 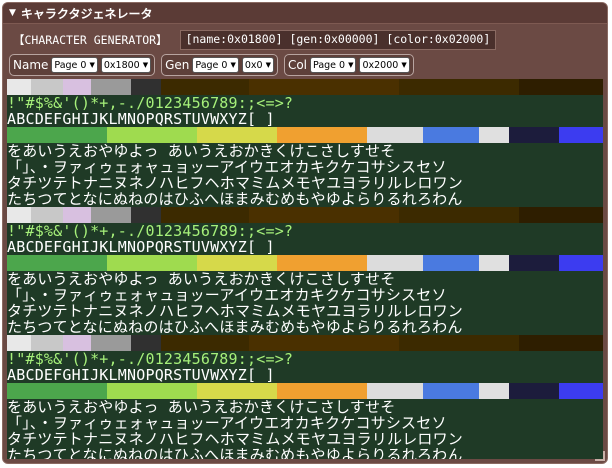 I want to click on name-address-select: 0x1800 ▼, so click(x=126, y=65).